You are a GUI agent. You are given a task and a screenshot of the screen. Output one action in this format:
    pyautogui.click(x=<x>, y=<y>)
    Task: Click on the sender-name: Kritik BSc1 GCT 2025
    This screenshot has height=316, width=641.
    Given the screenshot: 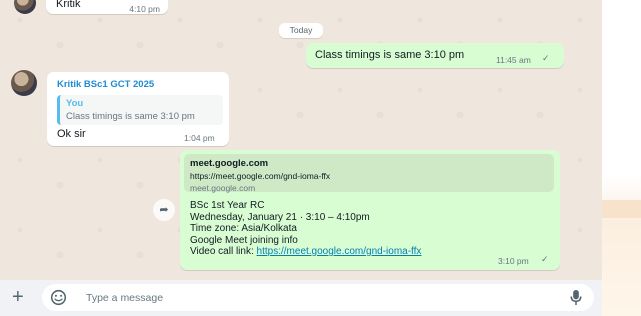 What is the action you would take?
    pyautogui.click(x=140, y=84)
    